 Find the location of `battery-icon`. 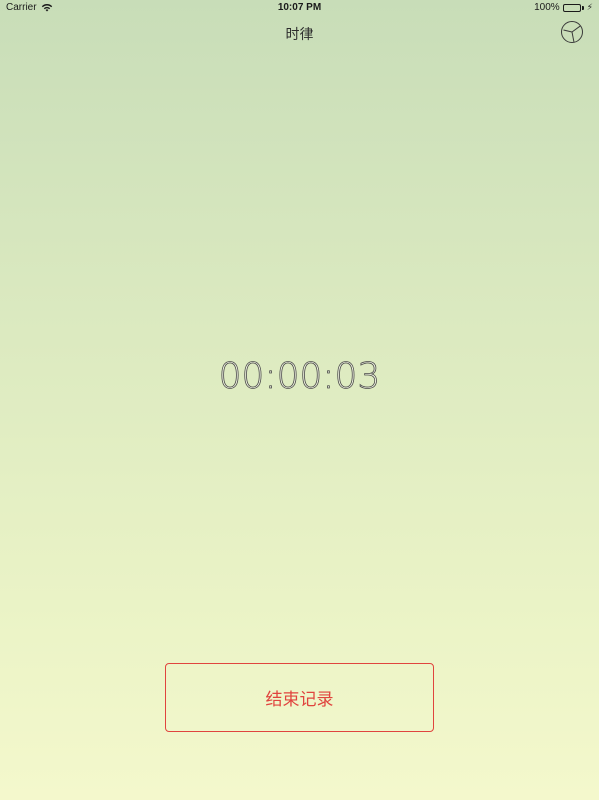

battery-icon is located at coordinates (573, 7).